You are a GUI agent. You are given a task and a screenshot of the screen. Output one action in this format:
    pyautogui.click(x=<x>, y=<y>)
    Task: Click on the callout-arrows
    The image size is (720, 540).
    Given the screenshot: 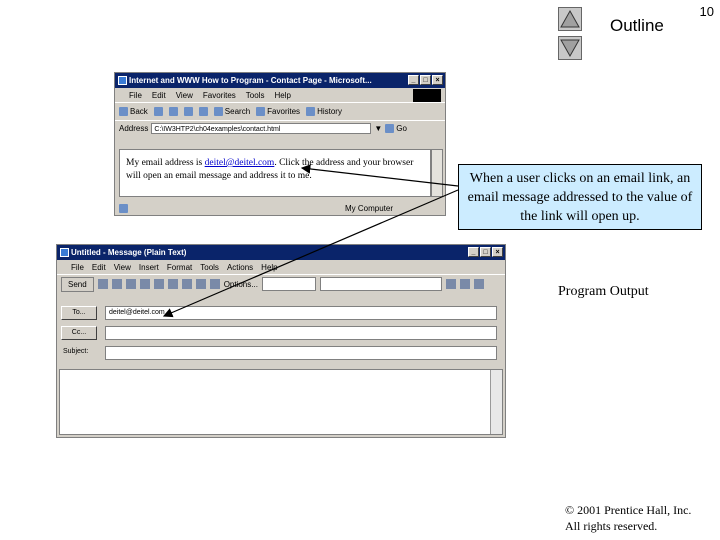 What is the action you would take?
    pyautogui.click(x=310, y=241)
    